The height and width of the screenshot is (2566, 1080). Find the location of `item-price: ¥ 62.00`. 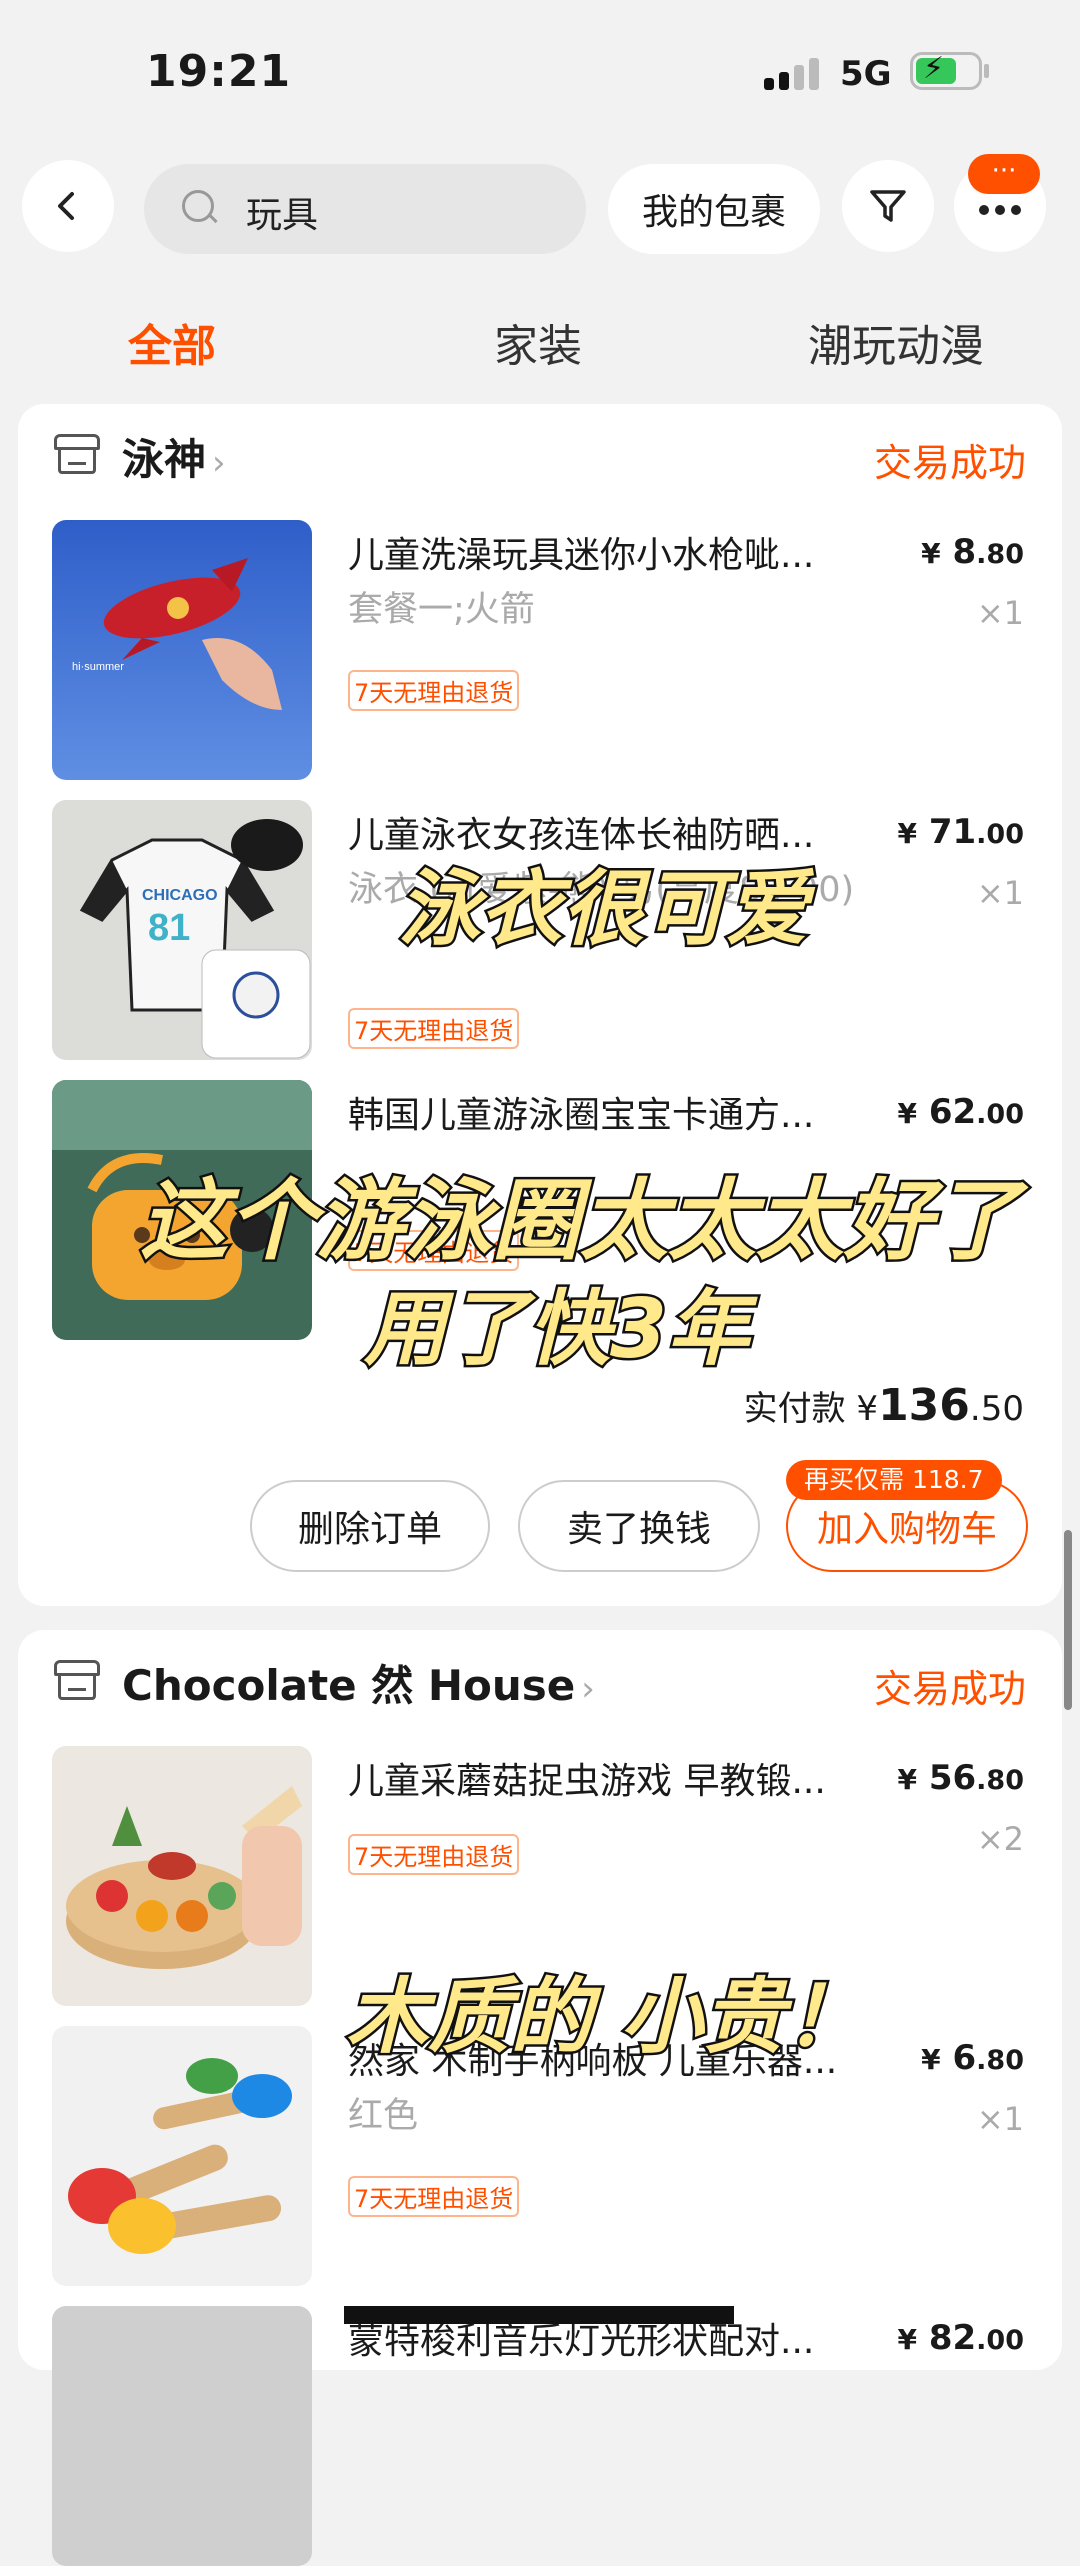

item-price: ¥ 62.00 is located at coordinates (961, 1112).